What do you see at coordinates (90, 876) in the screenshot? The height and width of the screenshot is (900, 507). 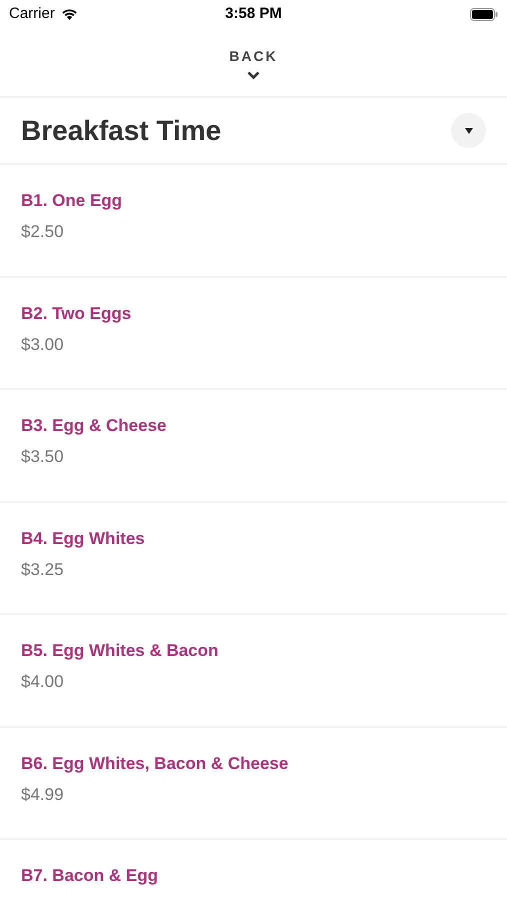 I see `item-name: B7. Bacon & Egg` at bounding box center [90, 876].